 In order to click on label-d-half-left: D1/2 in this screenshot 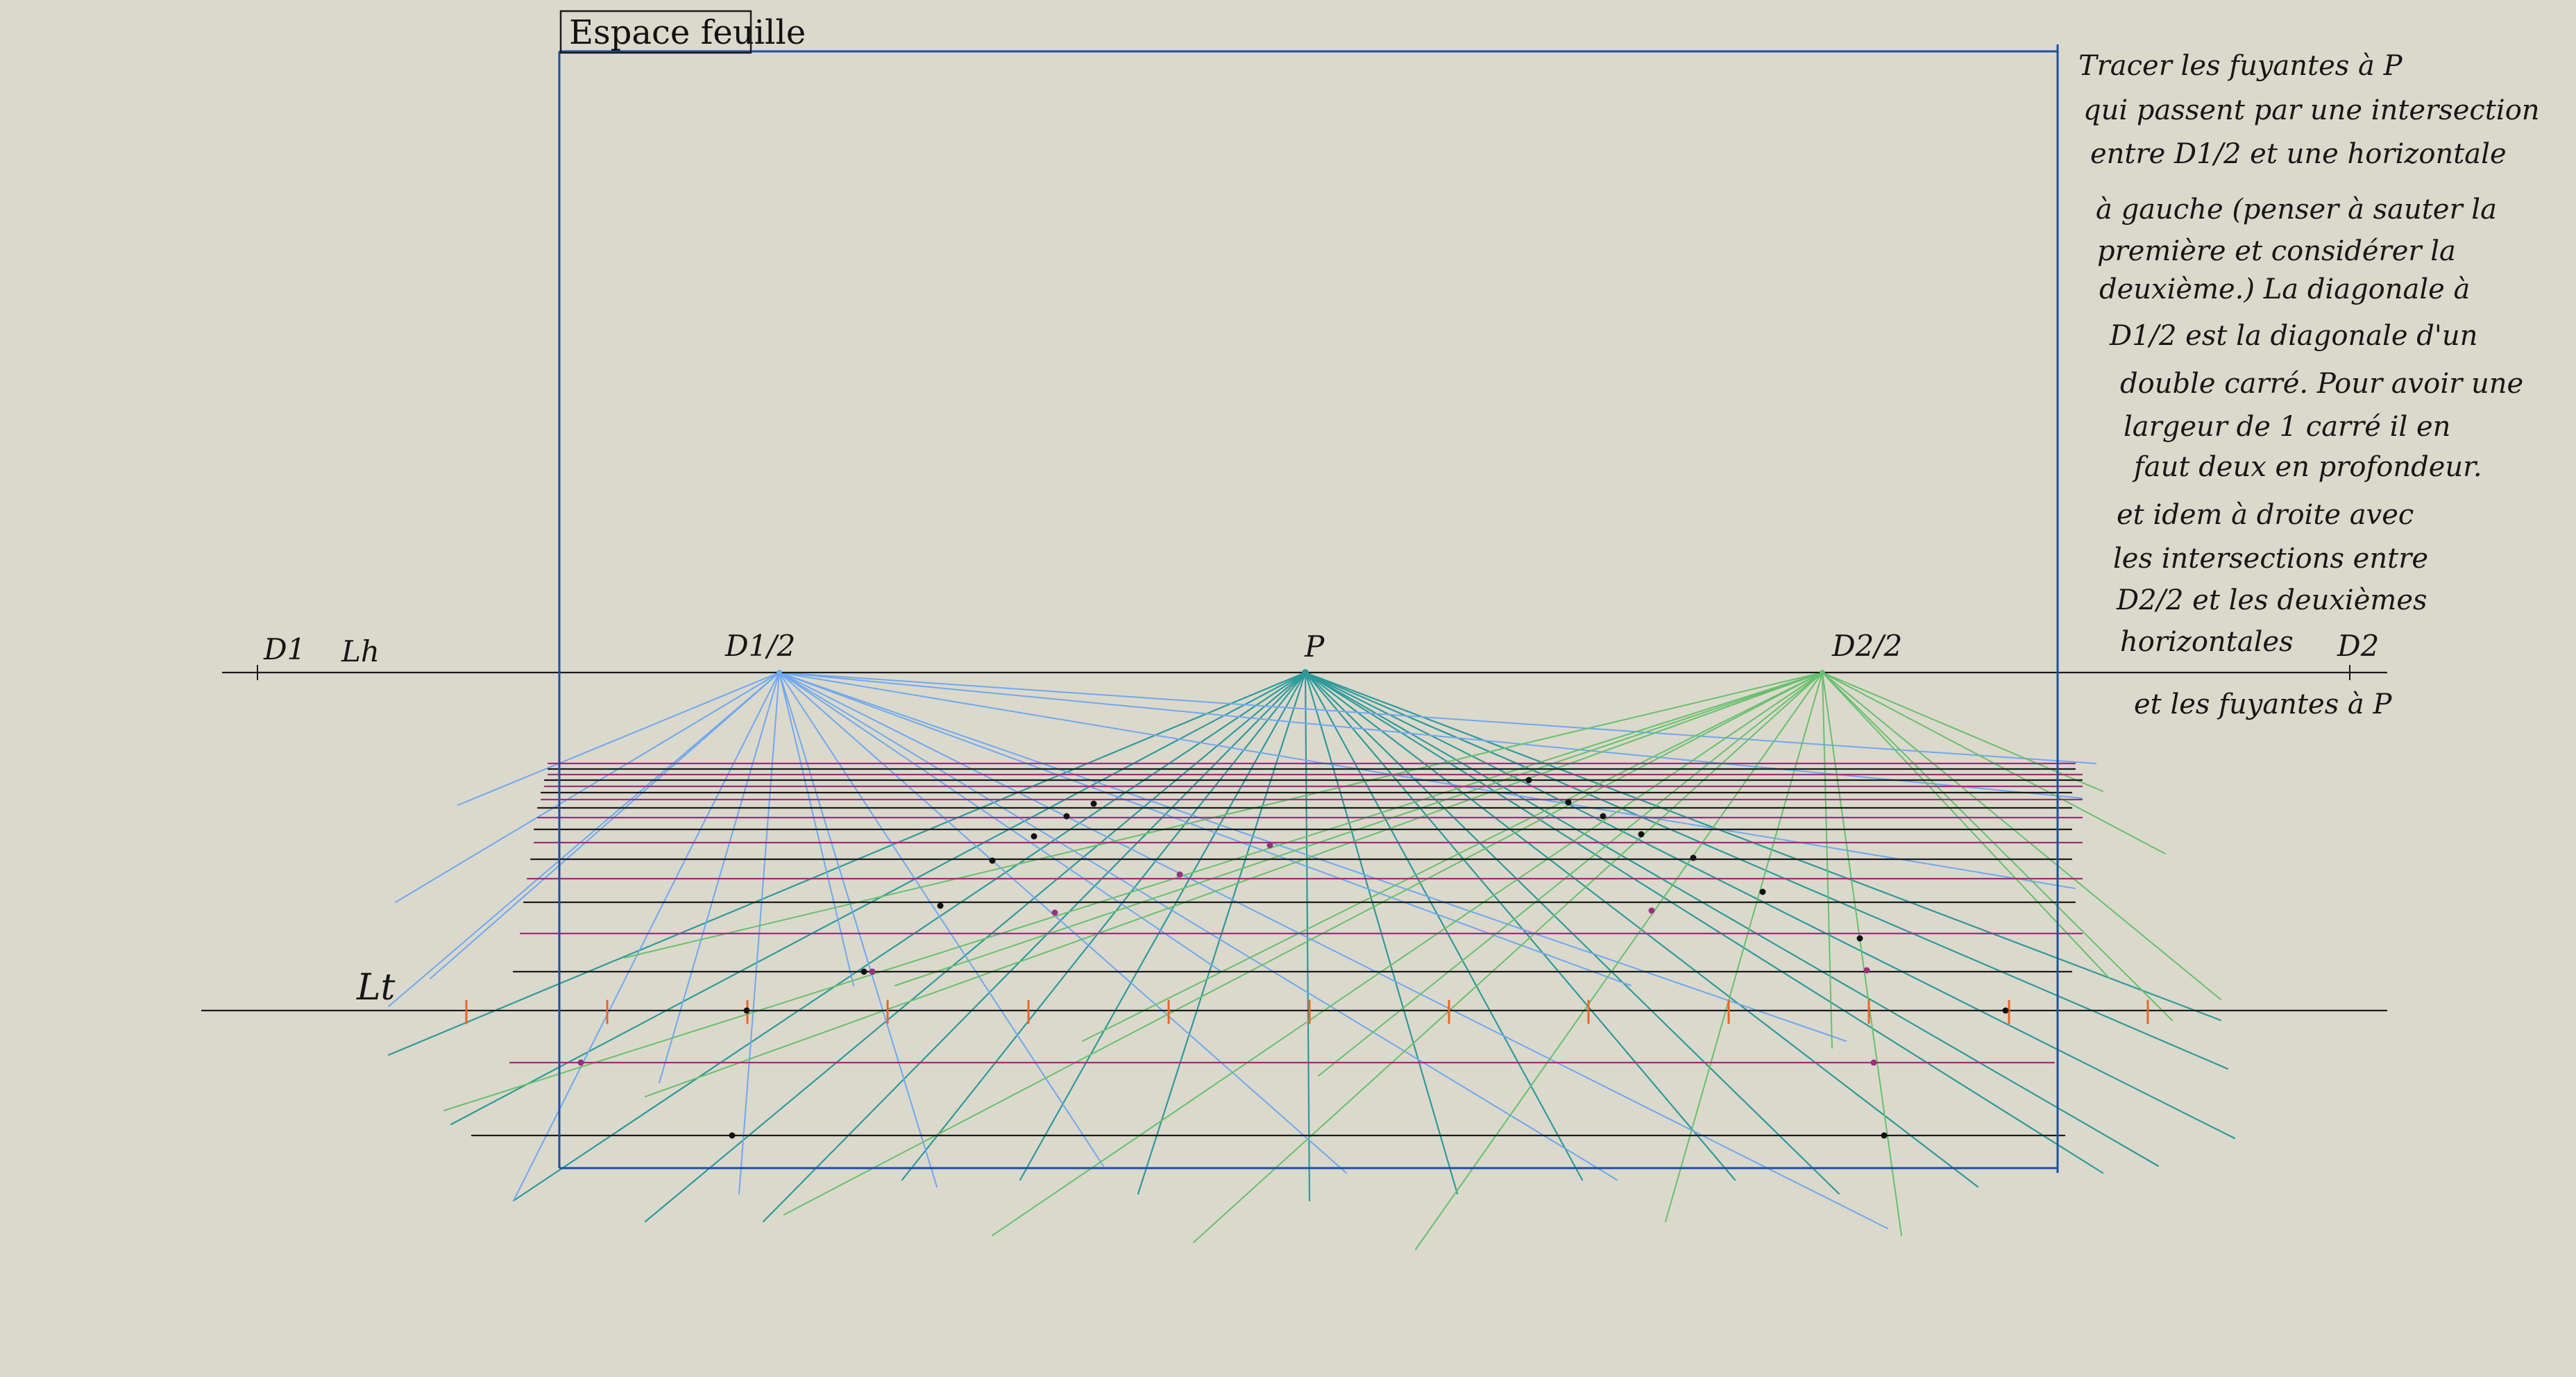, I will do `click(760, 646)`.